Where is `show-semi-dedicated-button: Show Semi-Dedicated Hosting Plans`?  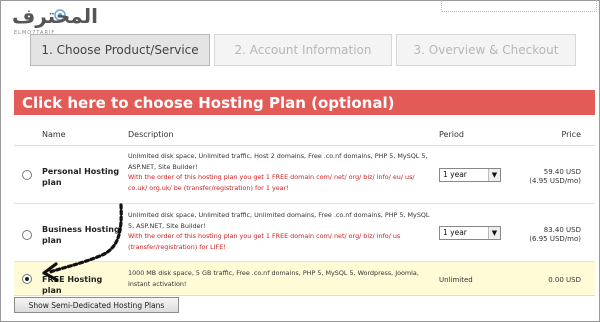 show-semi-dedicated-button: Show Semi-Dedicated Hosting Plans is located at coordinates (96, 305).